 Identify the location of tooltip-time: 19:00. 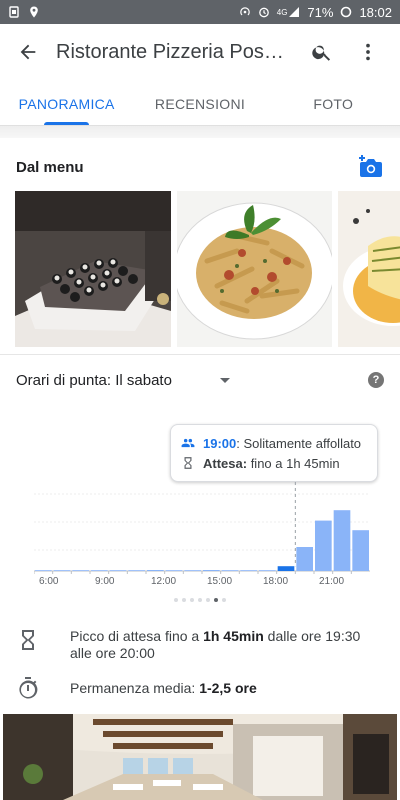
(220, 443).